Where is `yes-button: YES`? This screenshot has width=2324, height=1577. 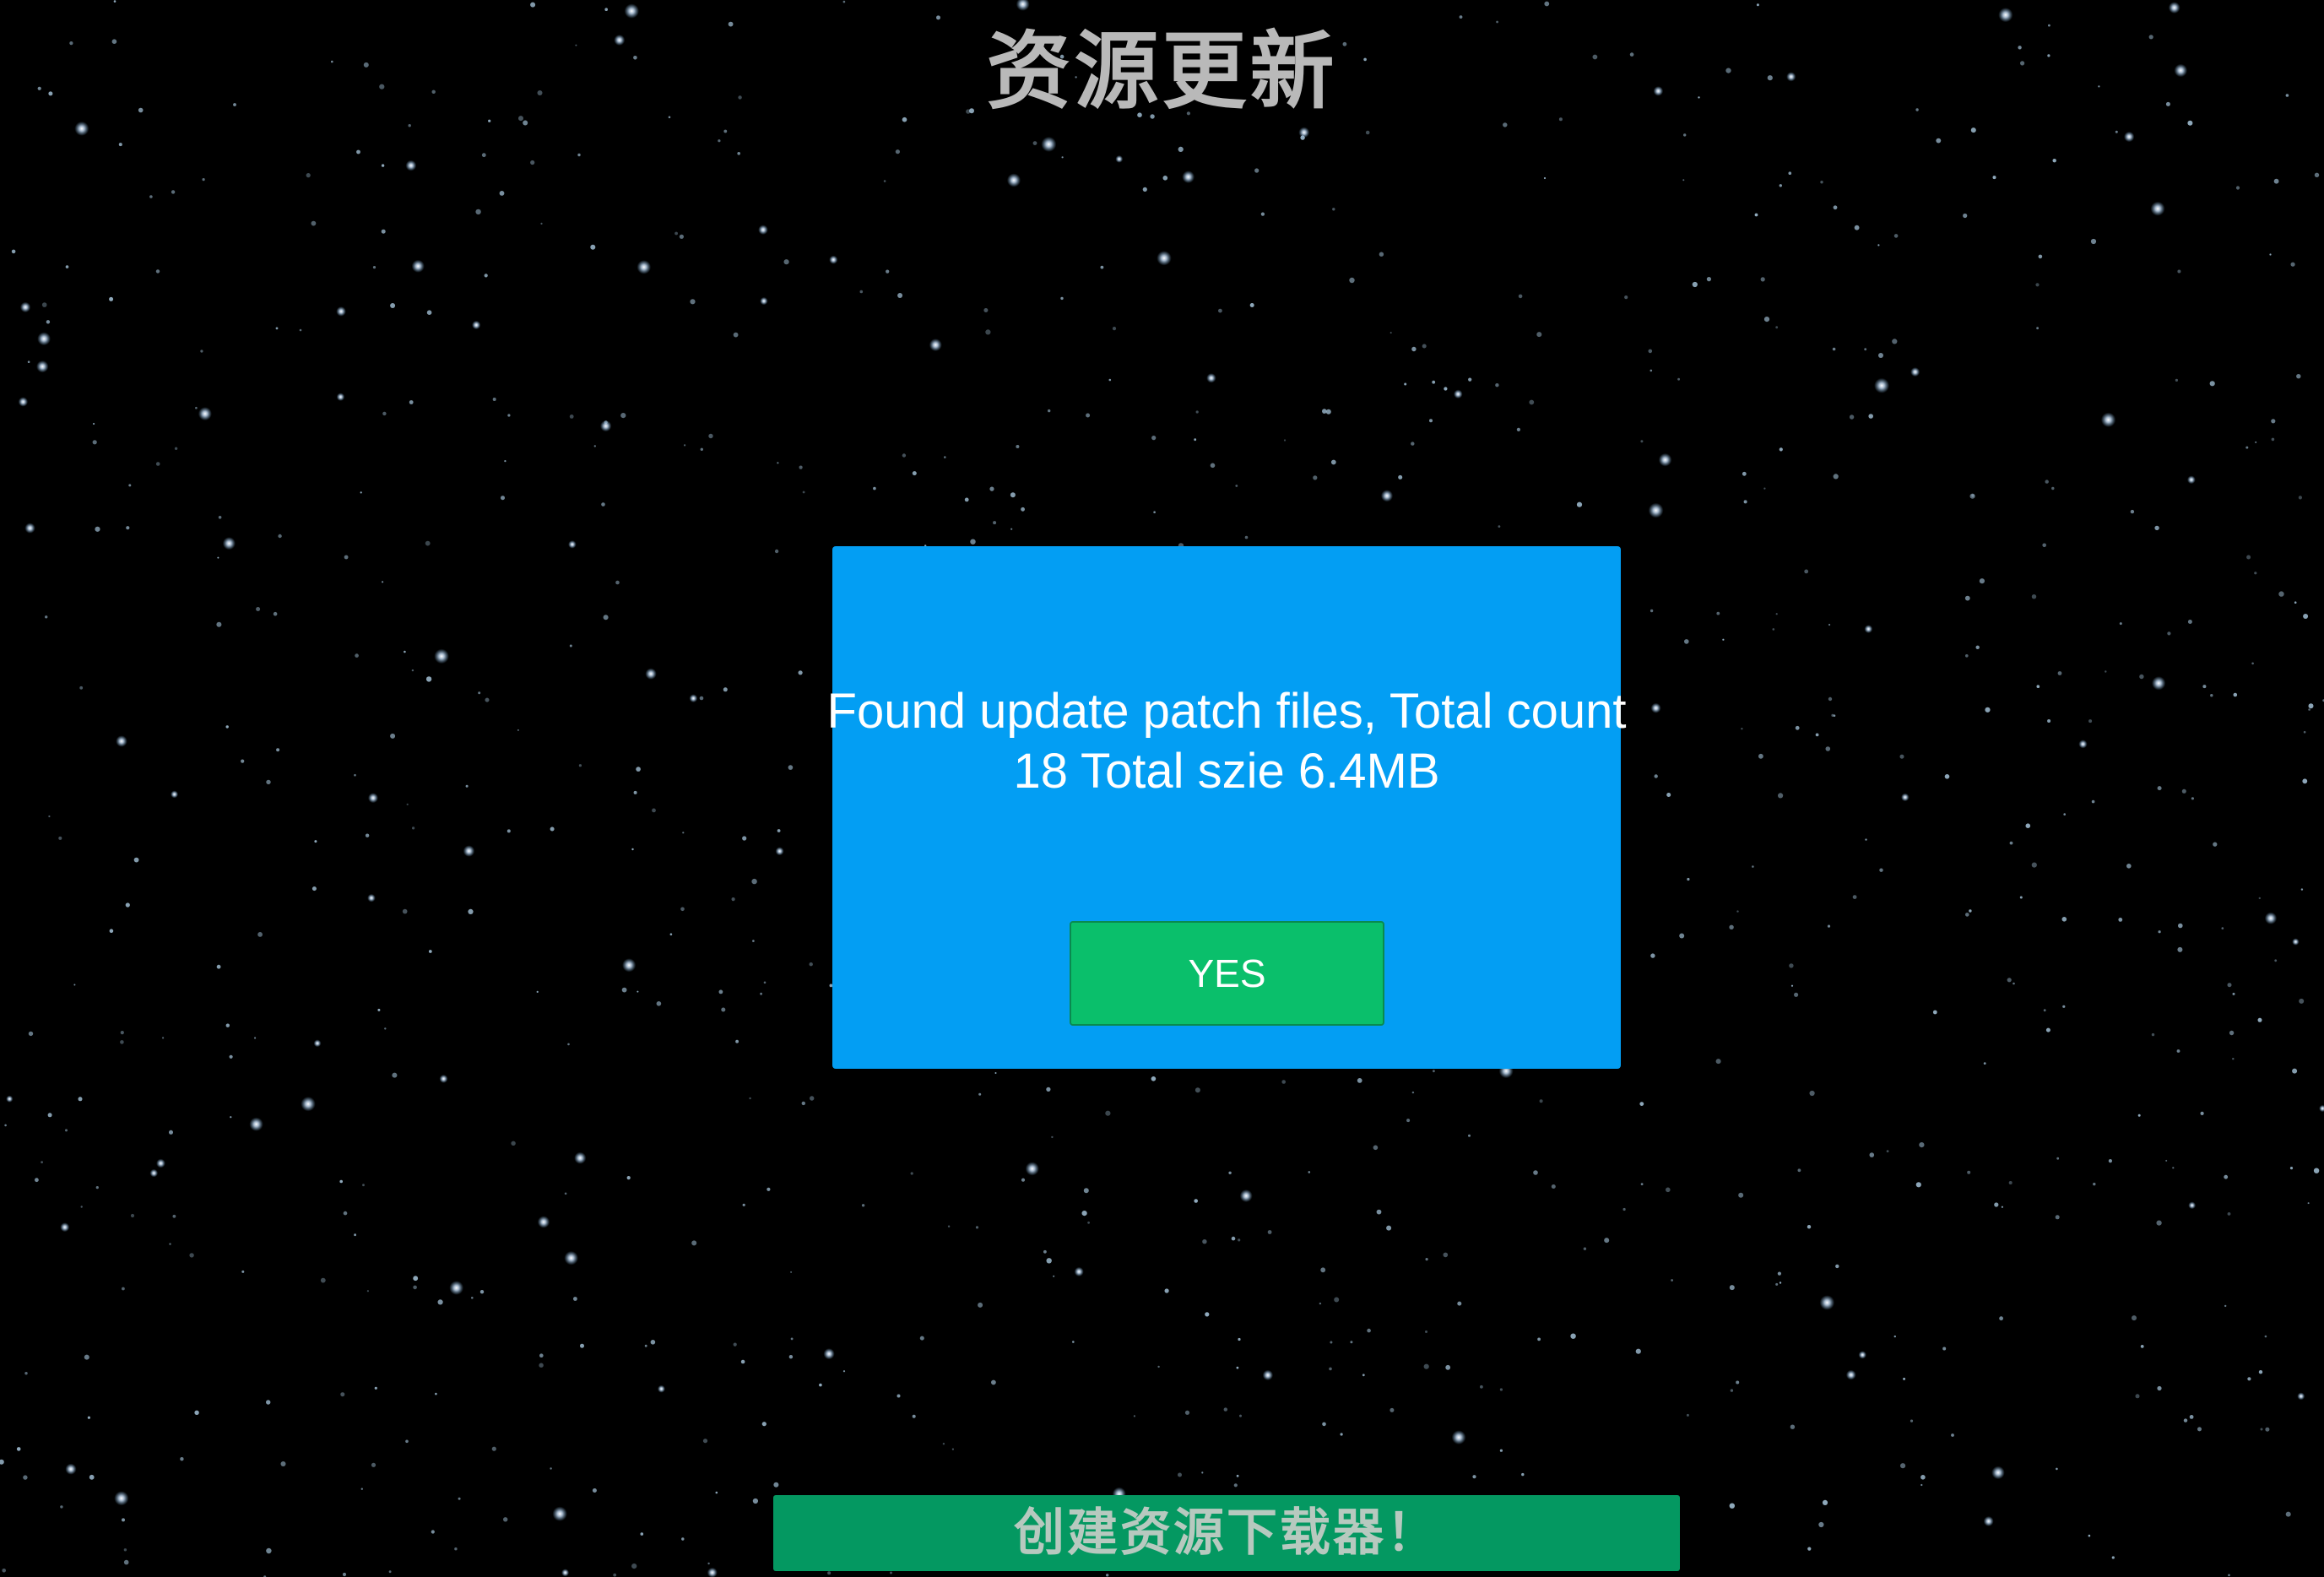
yes-button: YES is located at coordinates (1227, 974).